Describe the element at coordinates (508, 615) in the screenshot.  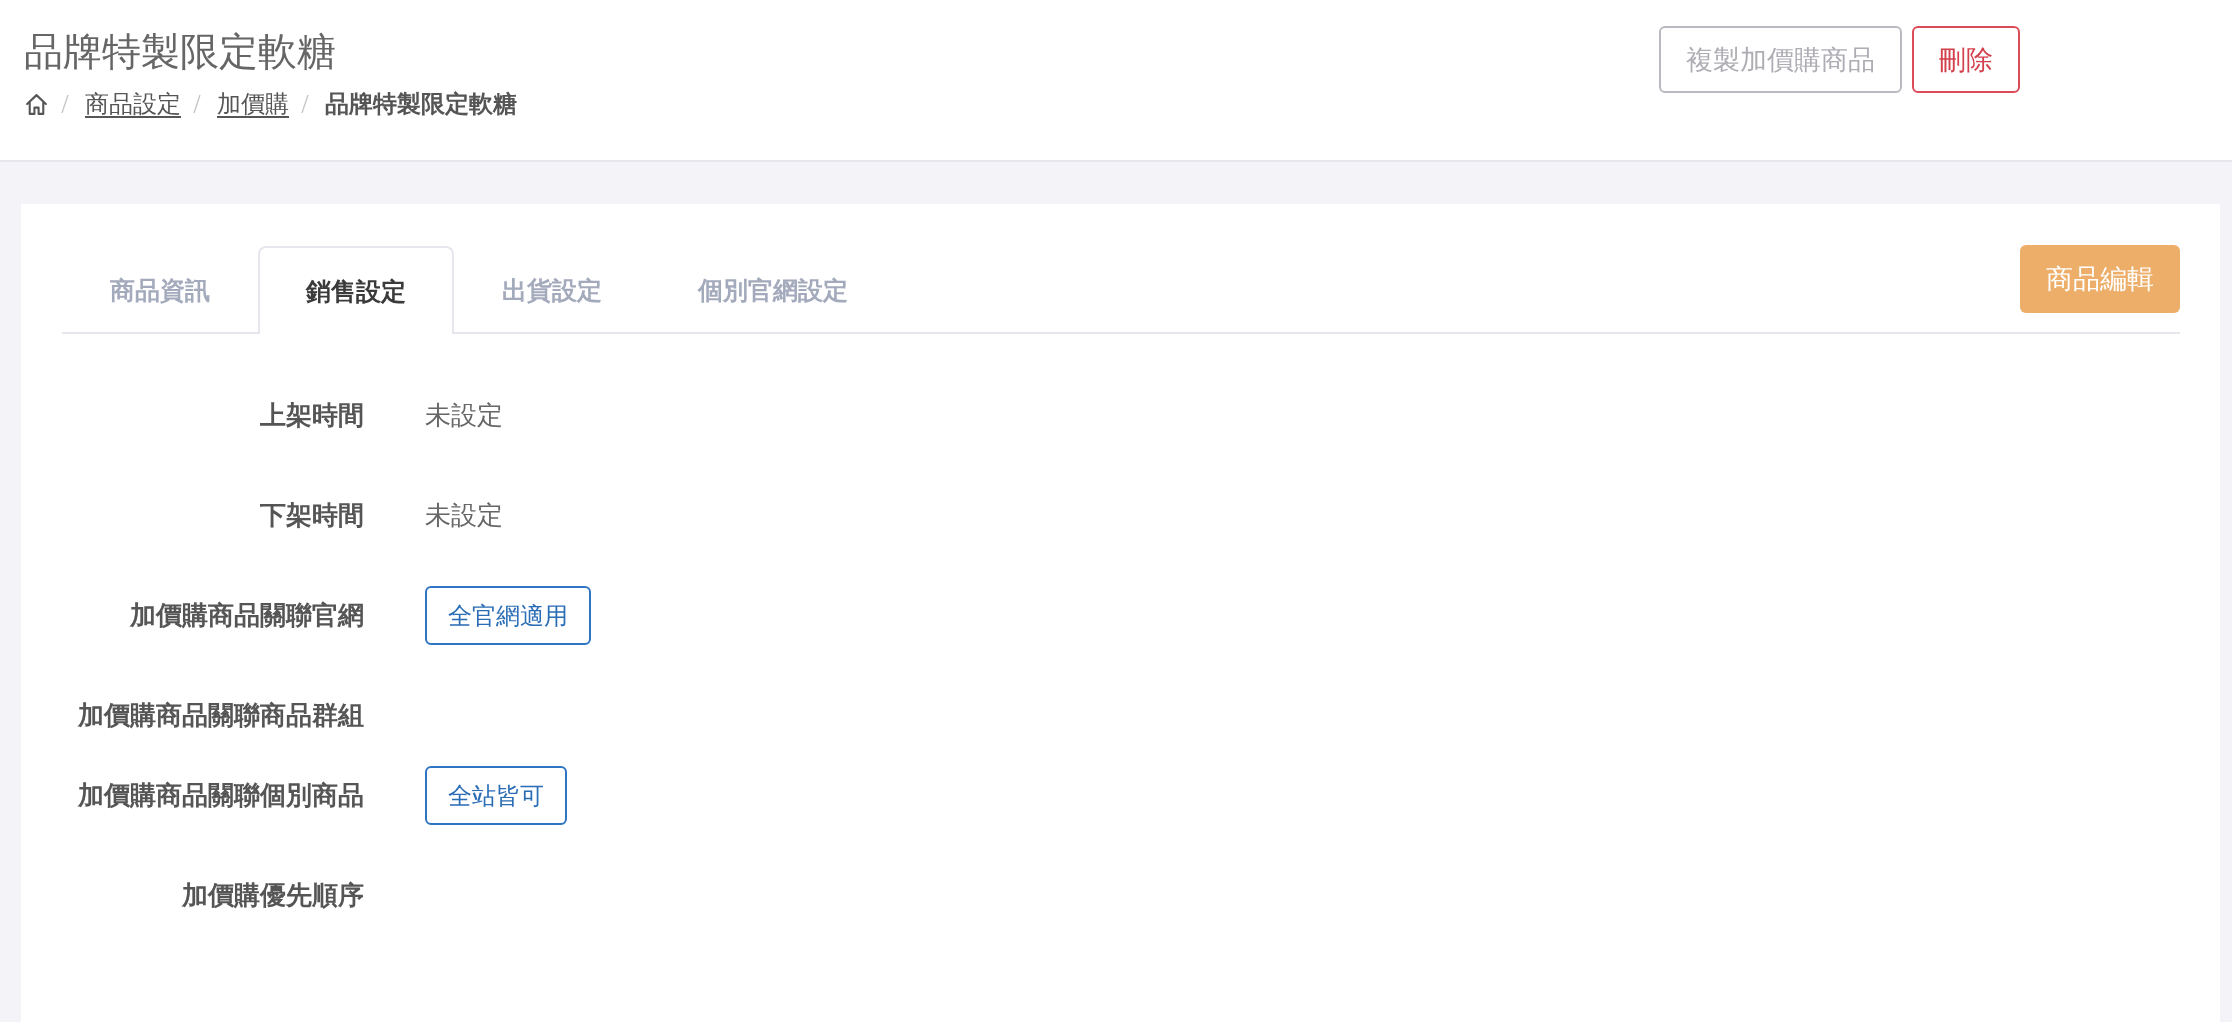
I see `scope-button: 全官網適用` at that location.